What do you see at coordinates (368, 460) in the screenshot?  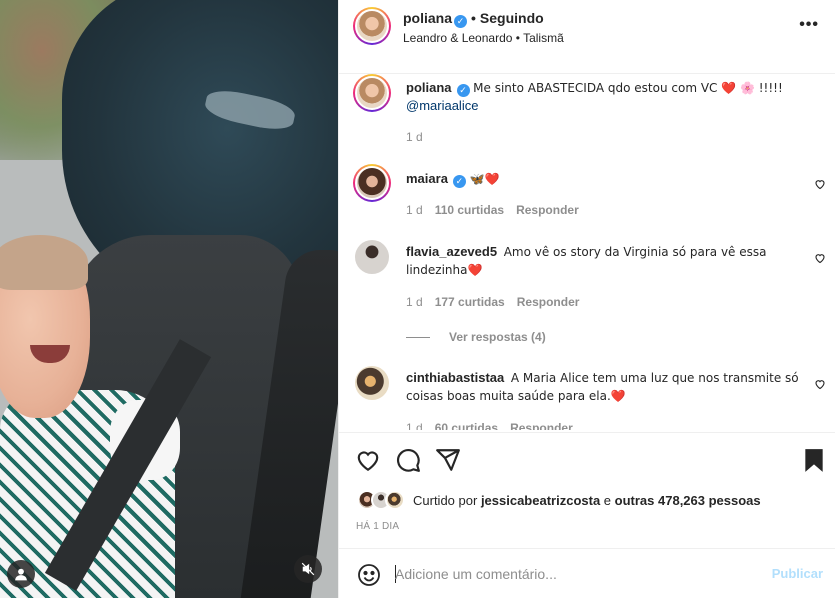 I see `heart-icon` at bounding box center [368, 460].